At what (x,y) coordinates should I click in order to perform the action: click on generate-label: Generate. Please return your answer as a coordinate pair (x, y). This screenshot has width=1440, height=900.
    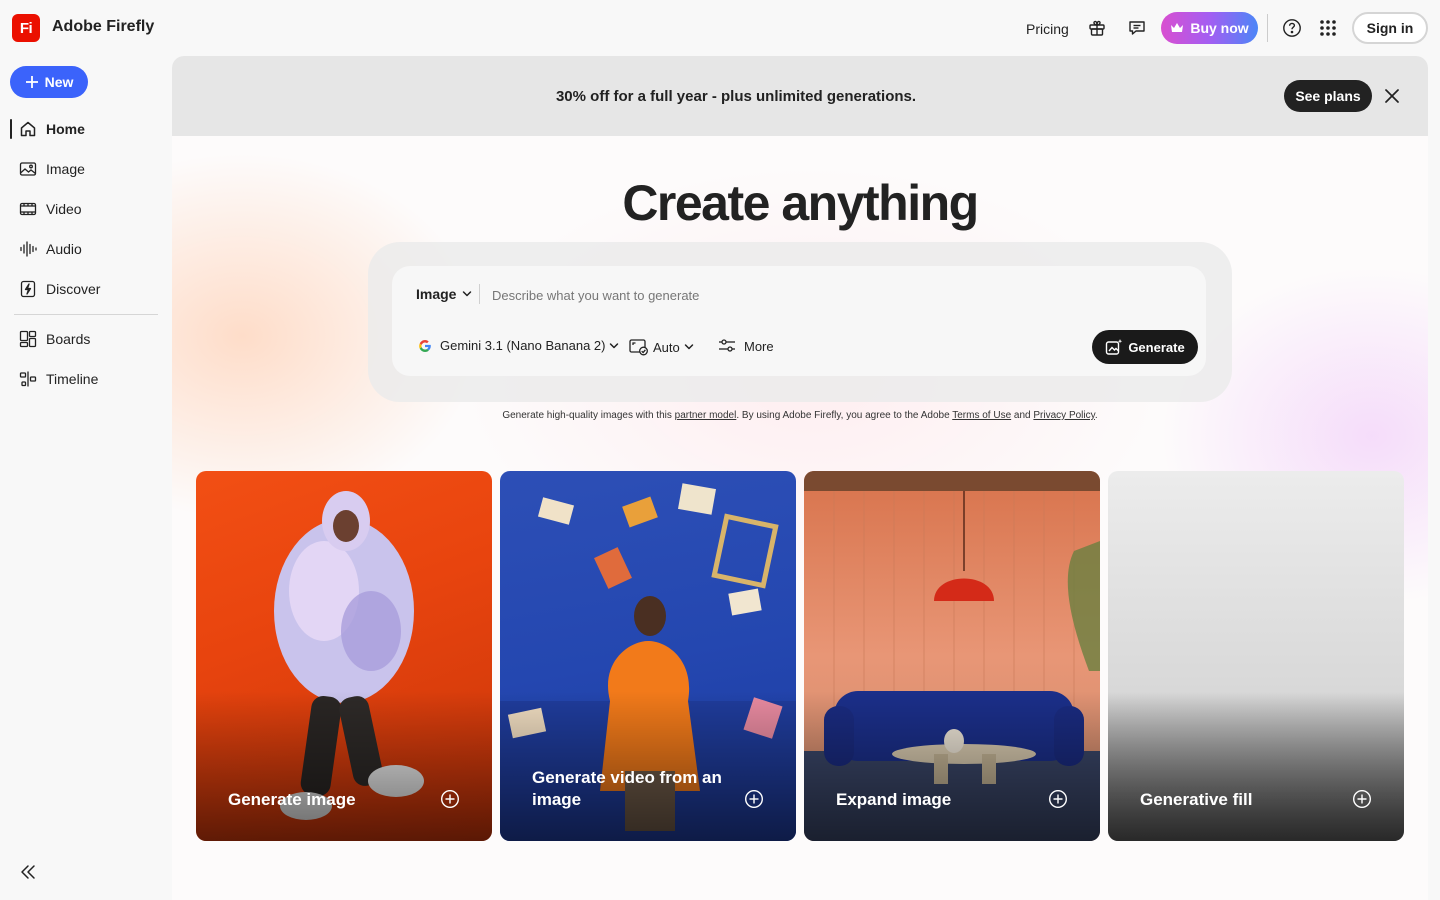
    Looking at the image, I should click on (1156, 347).